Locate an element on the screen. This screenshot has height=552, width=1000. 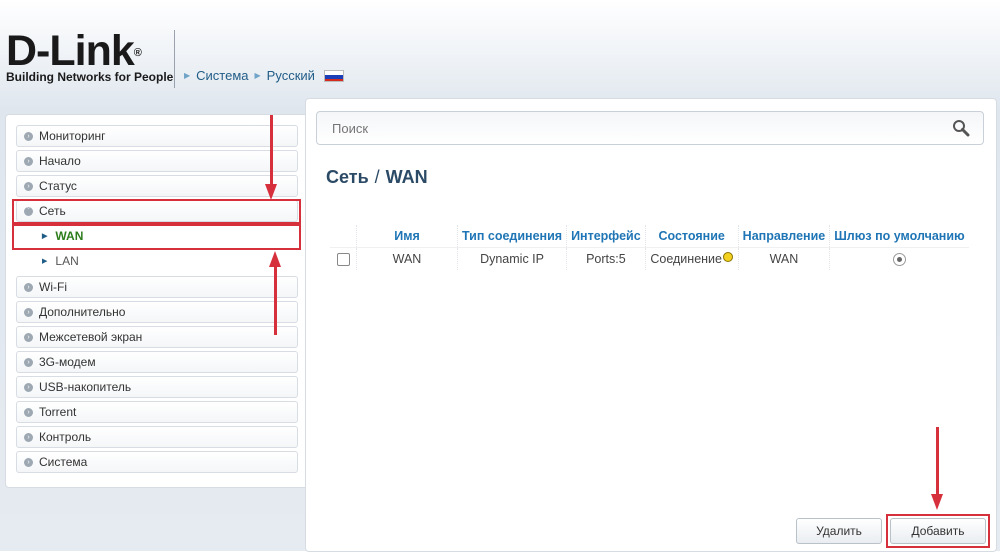
row-checkbox is located at coordinates (343, 260).